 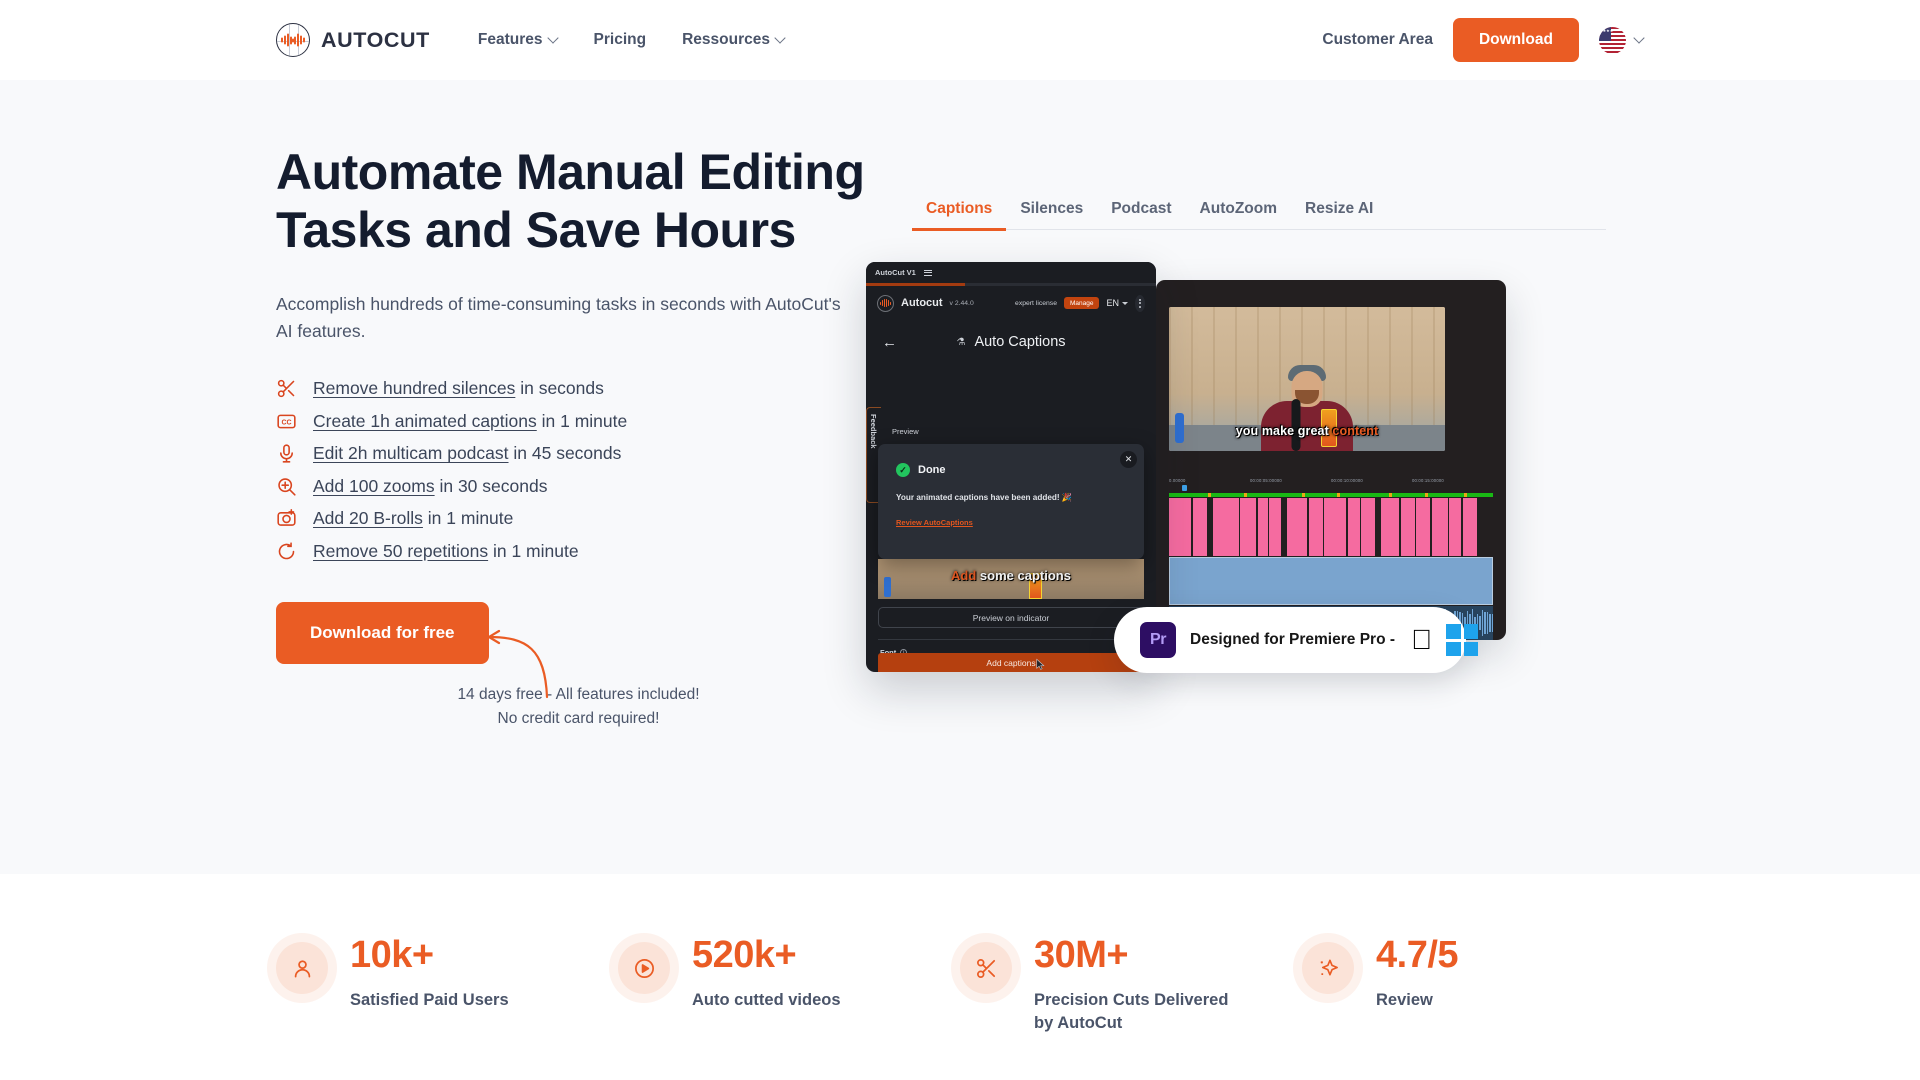 What do you see at coordinates (1293, 639) in the screenshot?
I see `badge-text: Designed for Premiere Pro -` at bounding box center [1293, 639].